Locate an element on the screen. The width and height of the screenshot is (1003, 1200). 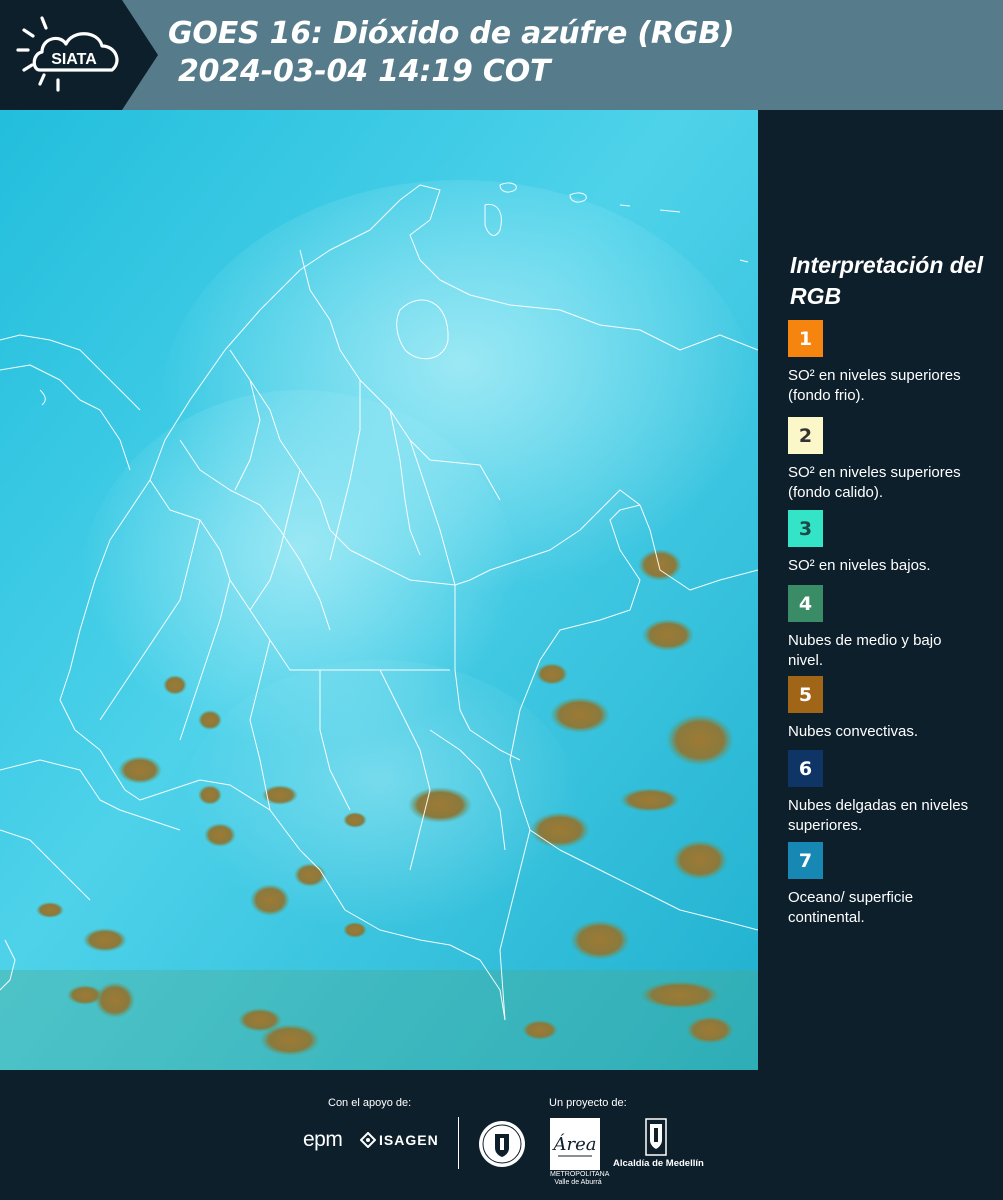
legend-item-6: 6 Nubes delgadas en niveles superiores. is located at coordinates (888, 793).